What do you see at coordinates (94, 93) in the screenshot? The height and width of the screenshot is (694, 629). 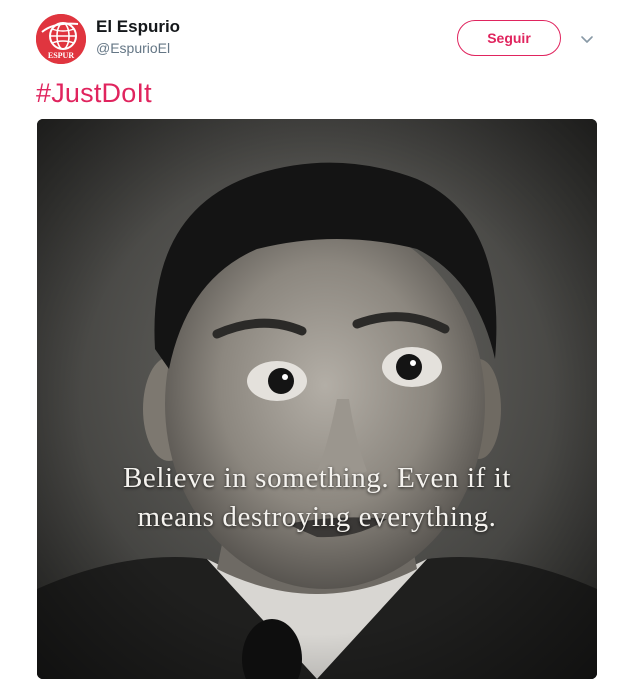 I see `tweet-hashtag-link: #JustDoIt` at bounding box center [94, 93].